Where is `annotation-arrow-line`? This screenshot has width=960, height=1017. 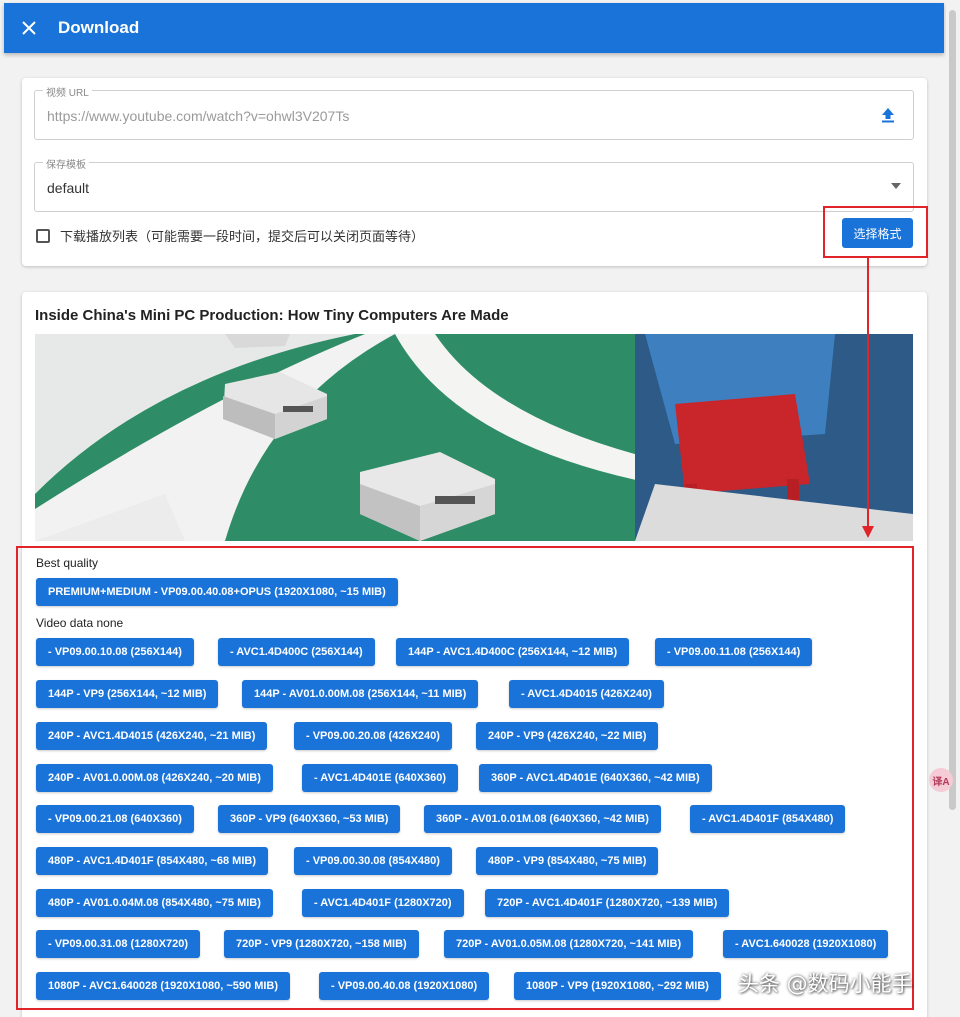
annotation-arrow-line is located at coordinates (868, 394).